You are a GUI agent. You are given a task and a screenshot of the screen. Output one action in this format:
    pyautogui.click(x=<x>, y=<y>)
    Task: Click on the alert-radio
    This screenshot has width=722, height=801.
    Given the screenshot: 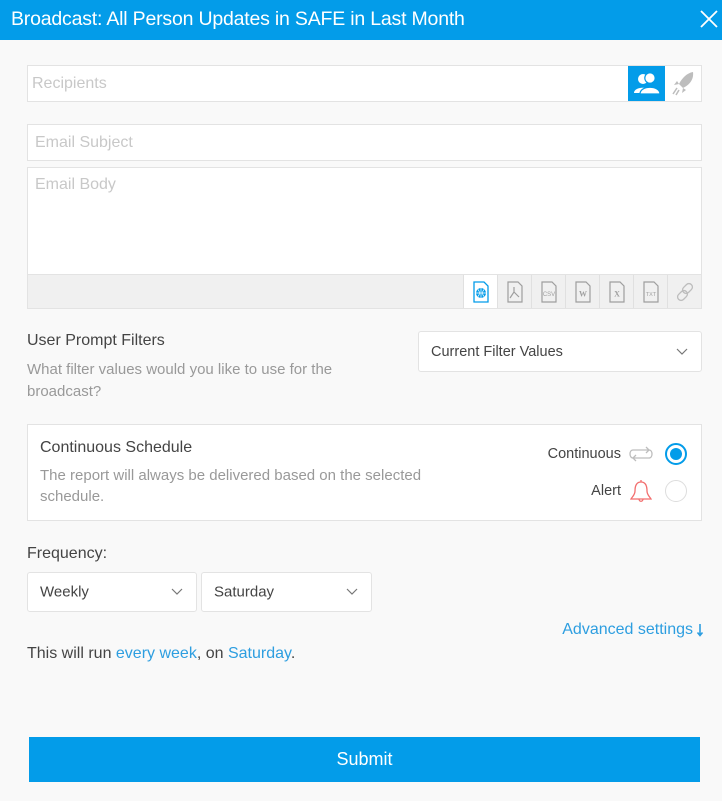 What is the action you would take?
    pyautogui.click(x=676, y=491)
    